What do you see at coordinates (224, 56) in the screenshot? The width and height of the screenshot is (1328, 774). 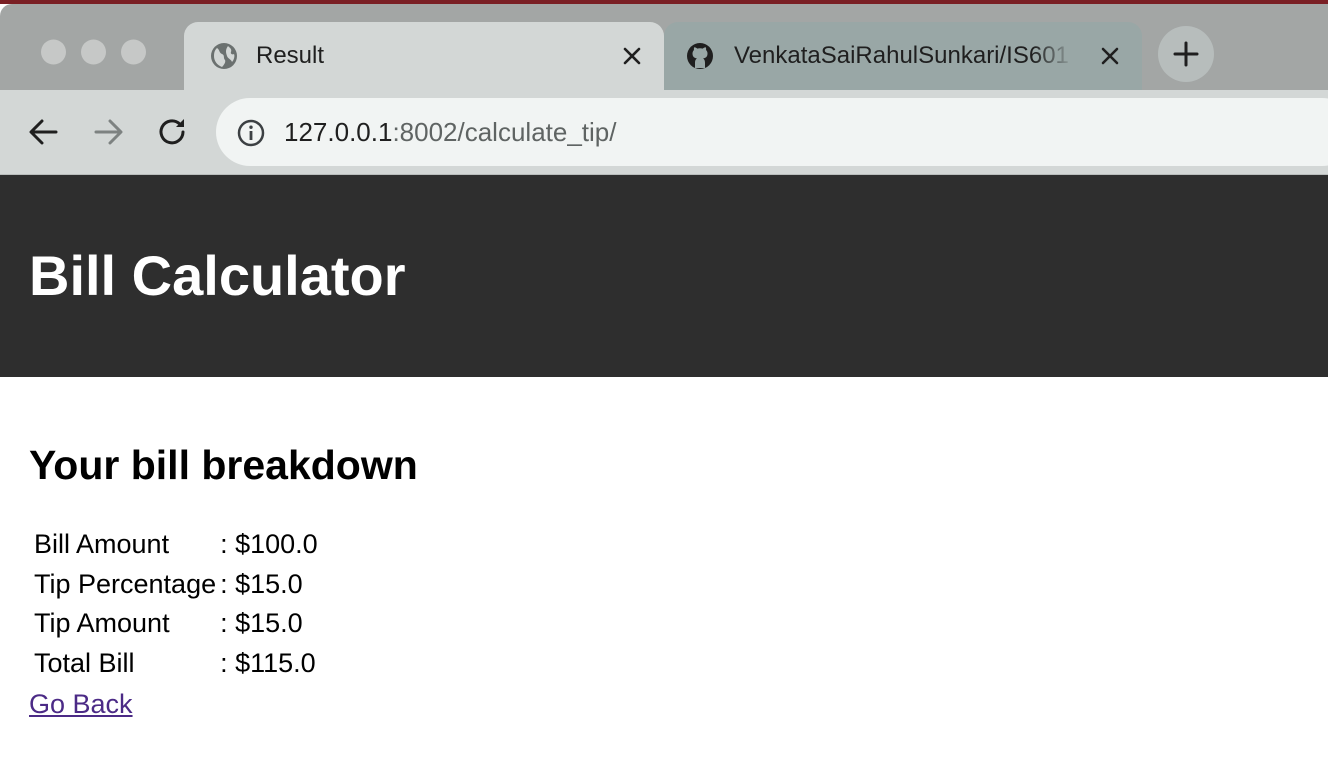 I see `globe-icon` at bounding box center [224, 56].